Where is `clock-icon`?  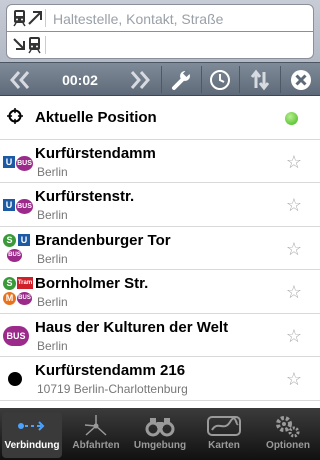 clock-icon is located at coordinates (220, 79).